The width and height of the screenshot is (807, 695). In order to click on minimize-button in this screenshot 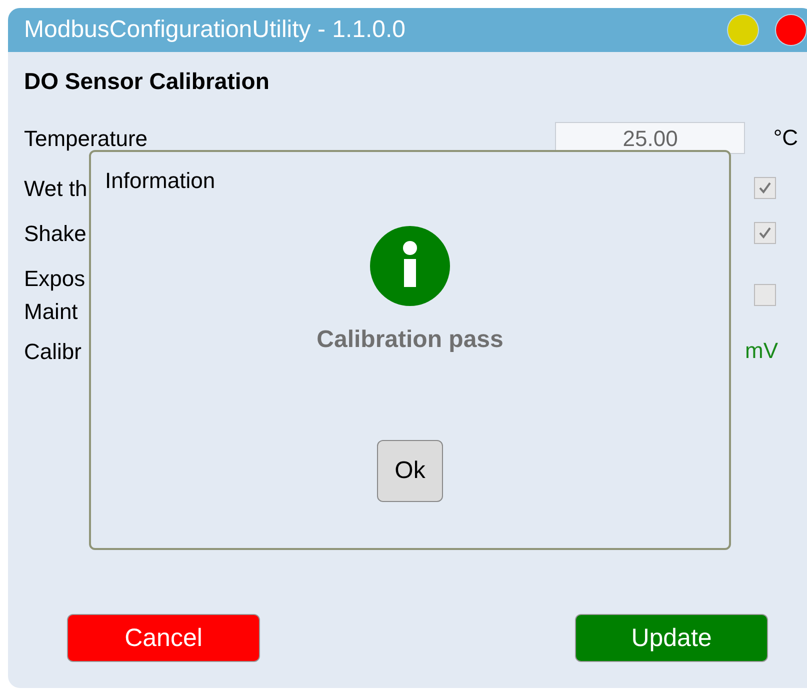, I will do `click(743, 30)`.